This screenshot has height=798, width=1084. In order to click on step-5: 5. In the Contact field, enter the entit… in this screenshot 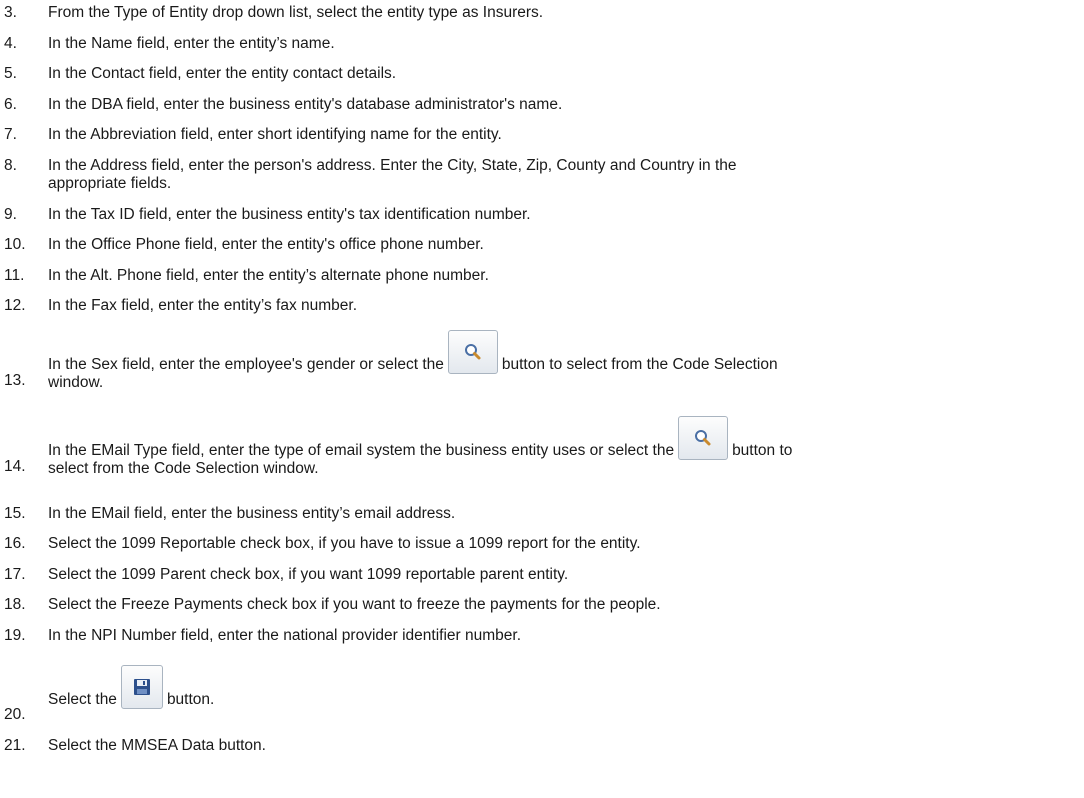, I will do `click(540, 74)`.